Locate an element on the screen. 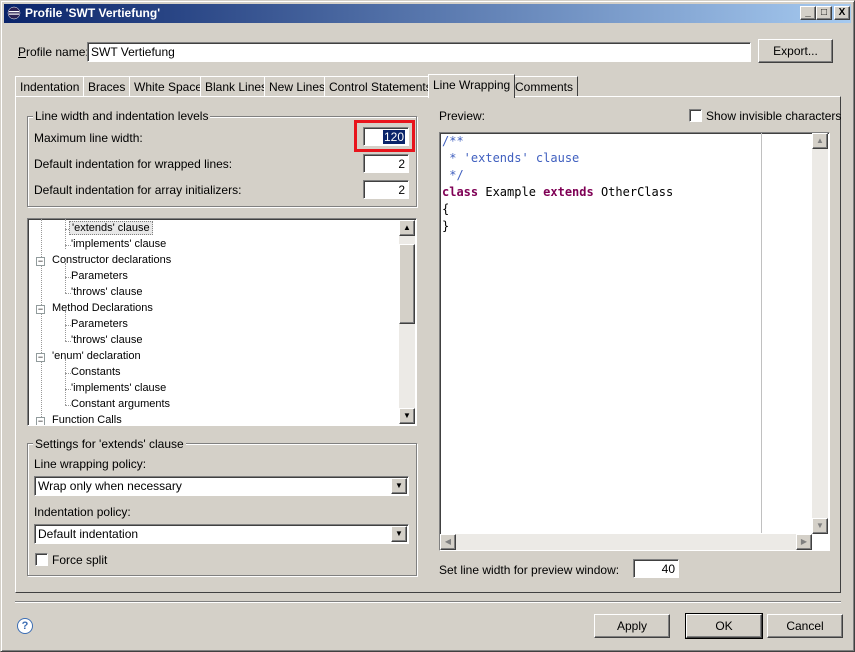 The height and width of the screenshot is (652, 855). maximize-button: □ is located at coordinates (824, 13).